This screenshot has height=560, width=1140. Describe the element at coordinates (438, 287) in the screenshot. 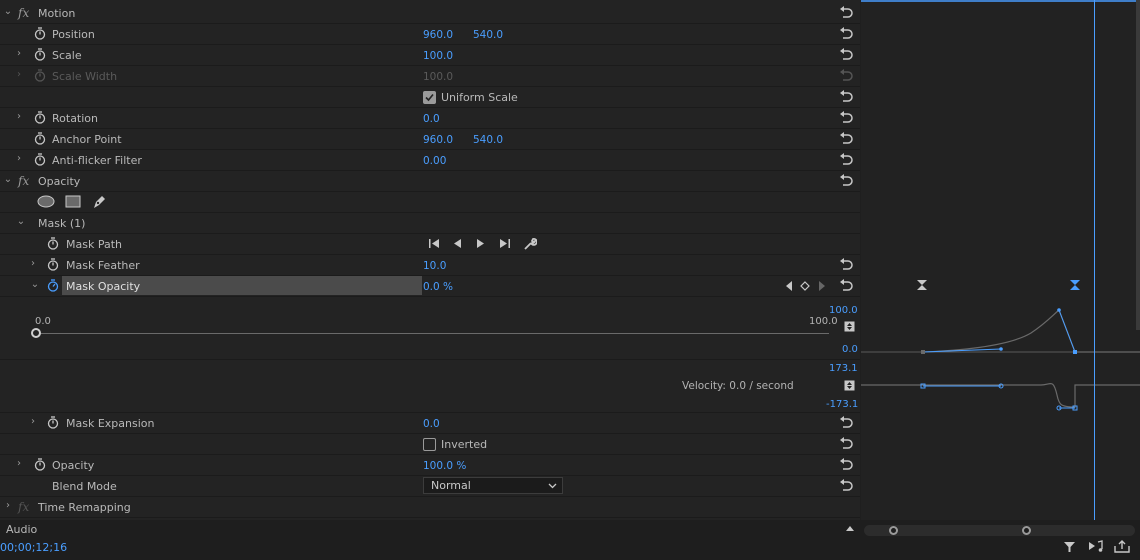

I see `mask-opacity-value: 0.0 %` at that location.